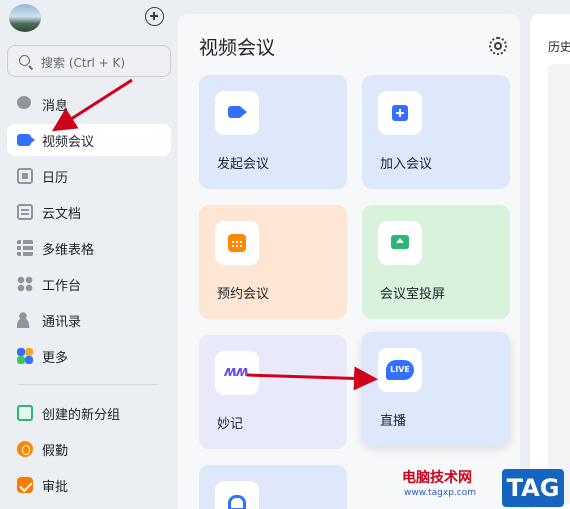 The width and height of the screenshot is (570, 509). What do you see at coordinates (486, 488) in the screenshot?
I see `watermark: 电脑技术网 www.tagxp.com TAG` at bounding box center [486, 488].